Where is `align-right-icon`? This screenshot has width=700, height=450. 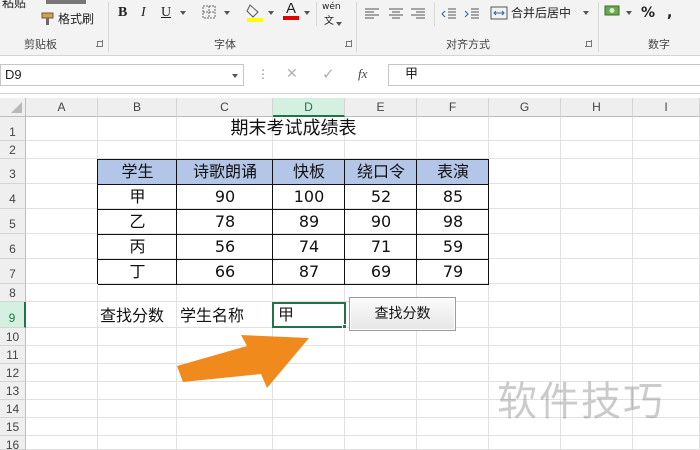
align-right-icon is located at coordinates (418, 13).